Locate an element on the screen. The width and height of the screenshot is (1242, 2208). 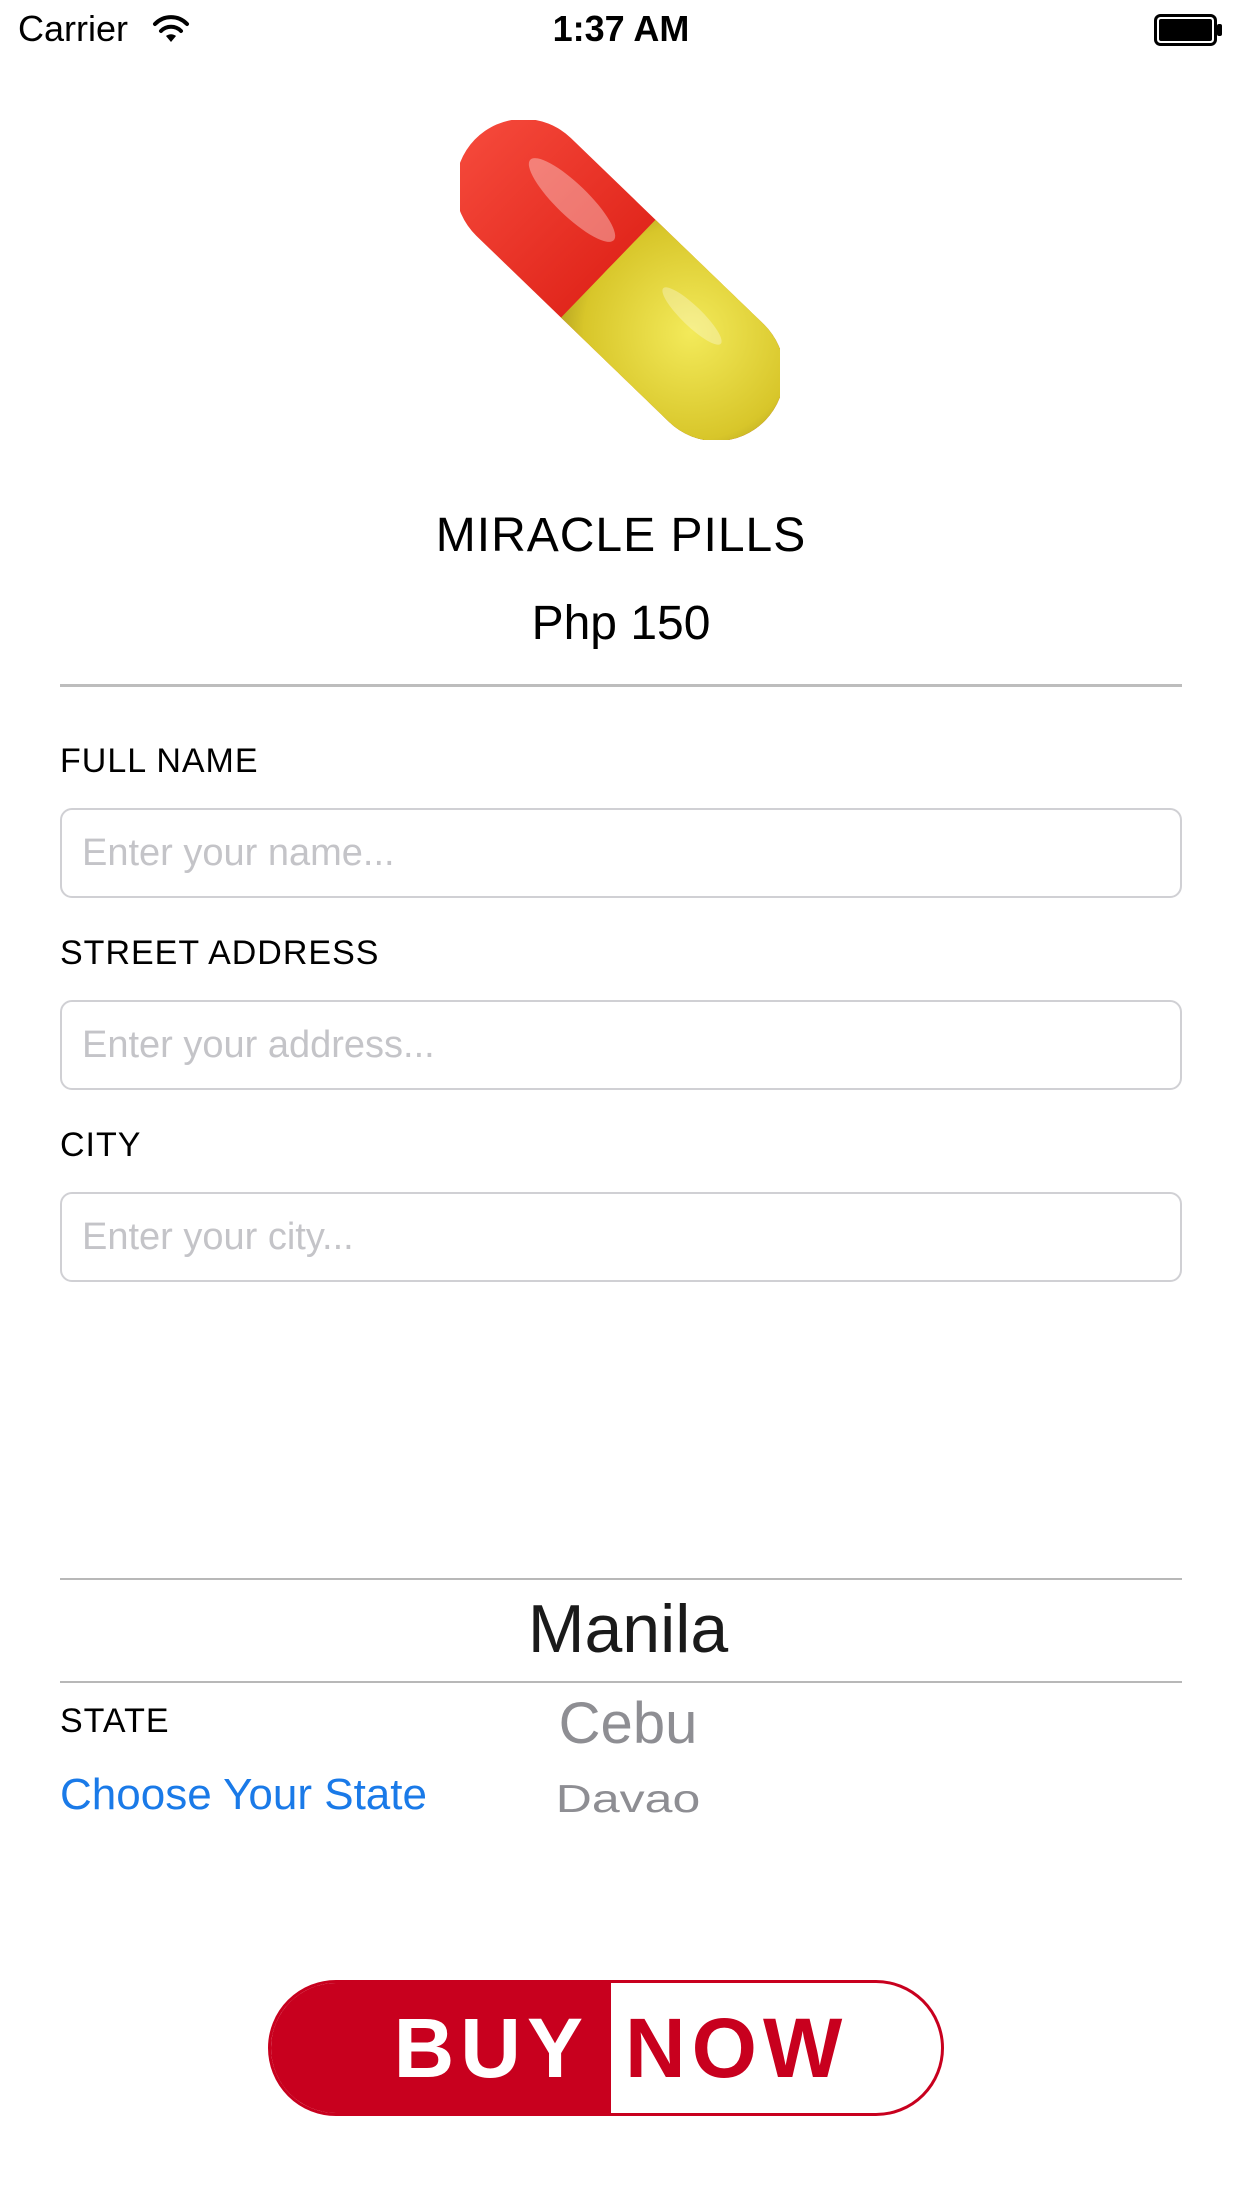
now-label: NOW is located at coordinates (737, 2047).